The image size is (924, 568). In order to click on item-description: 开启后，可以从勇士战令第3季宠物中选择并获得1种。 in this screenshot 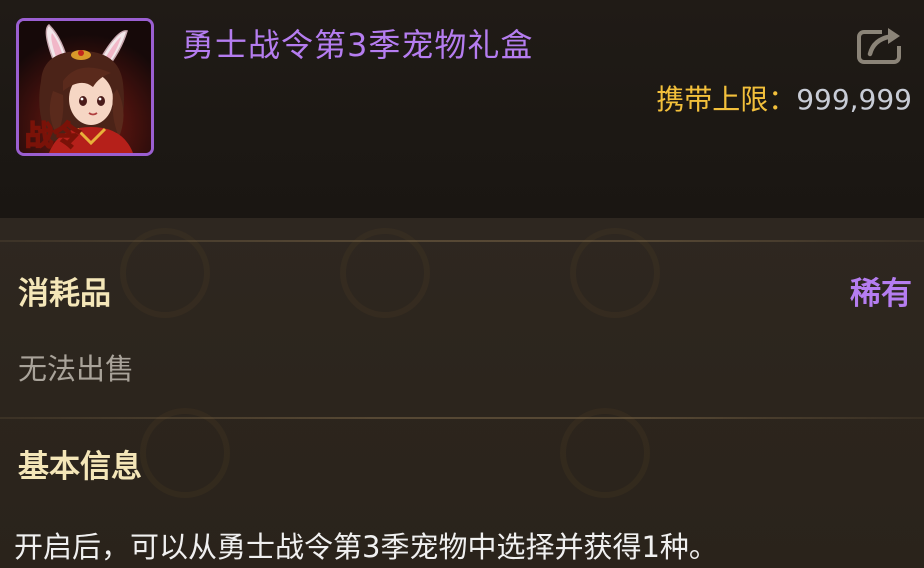, I will do `click(366, 547)`.